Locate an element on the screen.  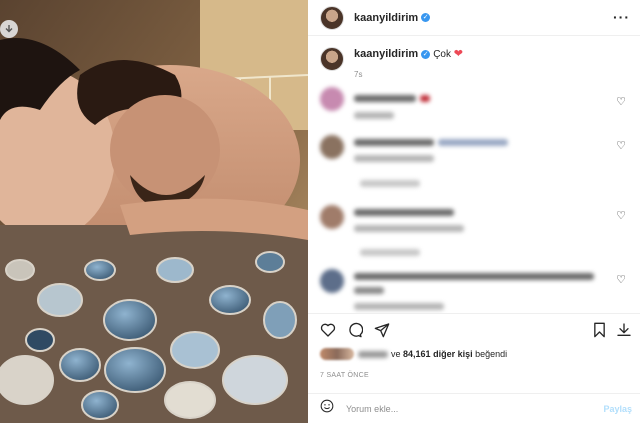
caption: kaanyildirim ✓ Çok ❤ 7s is located at coordinates (474, 58).